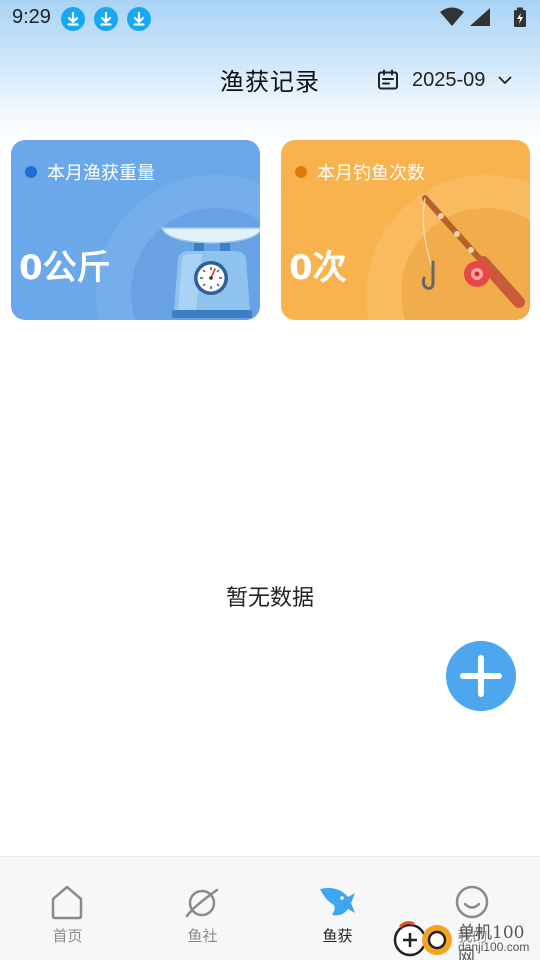 The height and width of the screenshot is (960, 540). I want to click on status-bar: 9:29, so click(270, 18).